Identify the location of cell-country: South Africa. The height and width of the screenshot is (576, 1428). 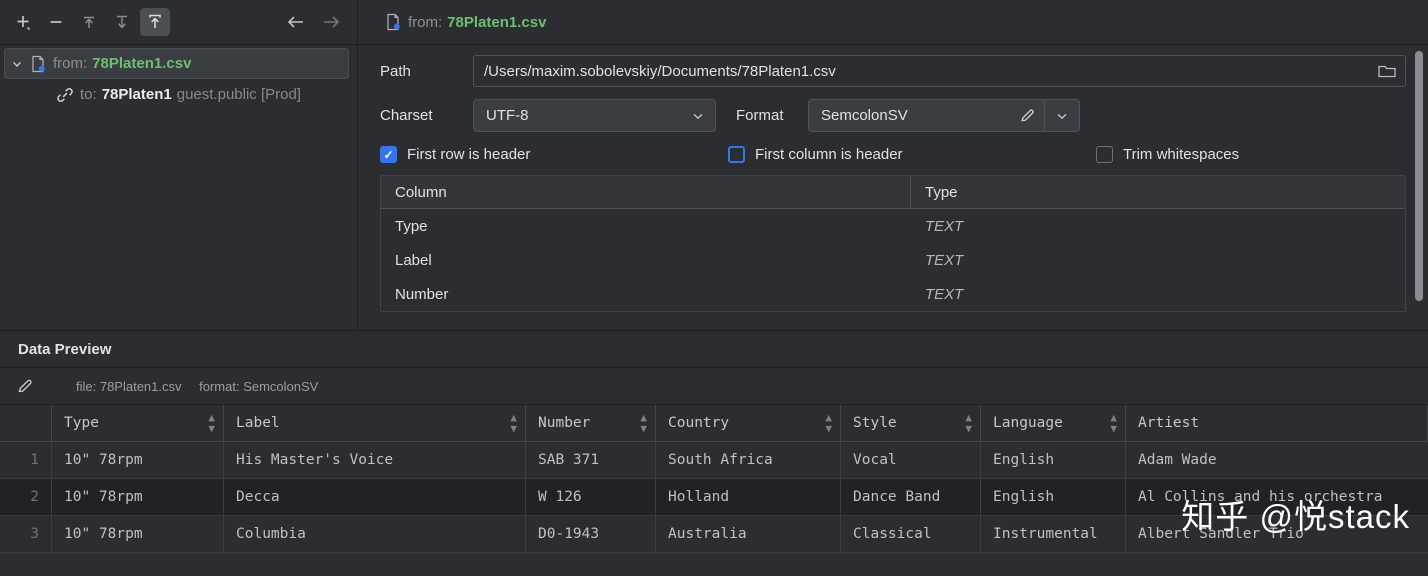
(748, 460).